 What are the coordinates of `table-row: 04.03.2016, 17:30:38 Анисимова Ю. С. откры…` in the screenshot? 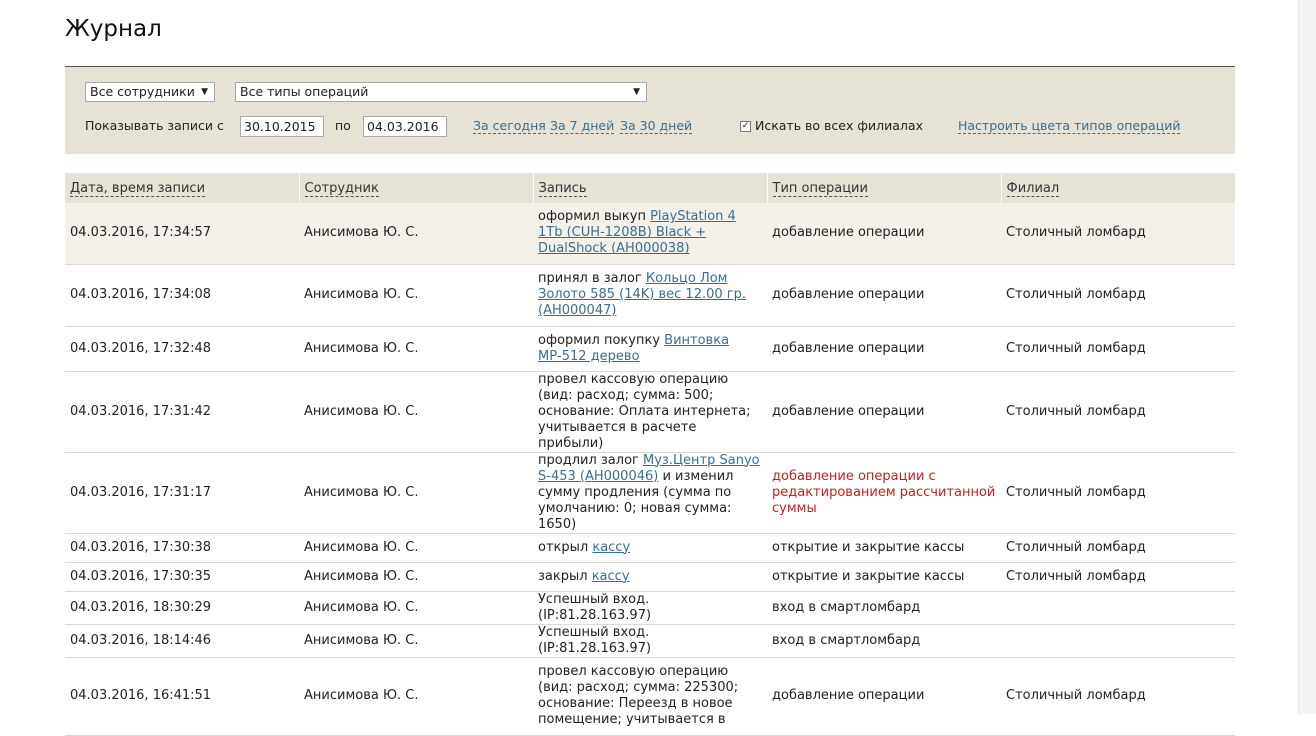 It's located at (650, 548).